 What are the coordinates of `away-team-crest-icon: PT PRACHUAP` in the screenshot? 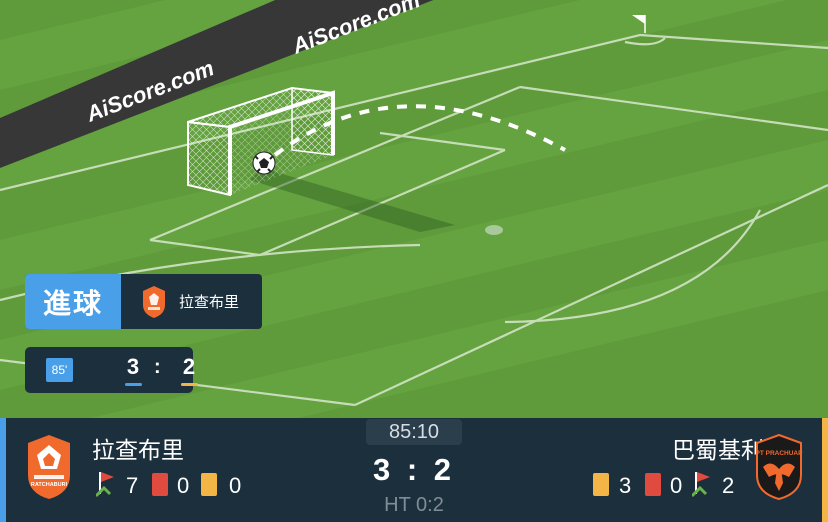 It's located at (779, 467).